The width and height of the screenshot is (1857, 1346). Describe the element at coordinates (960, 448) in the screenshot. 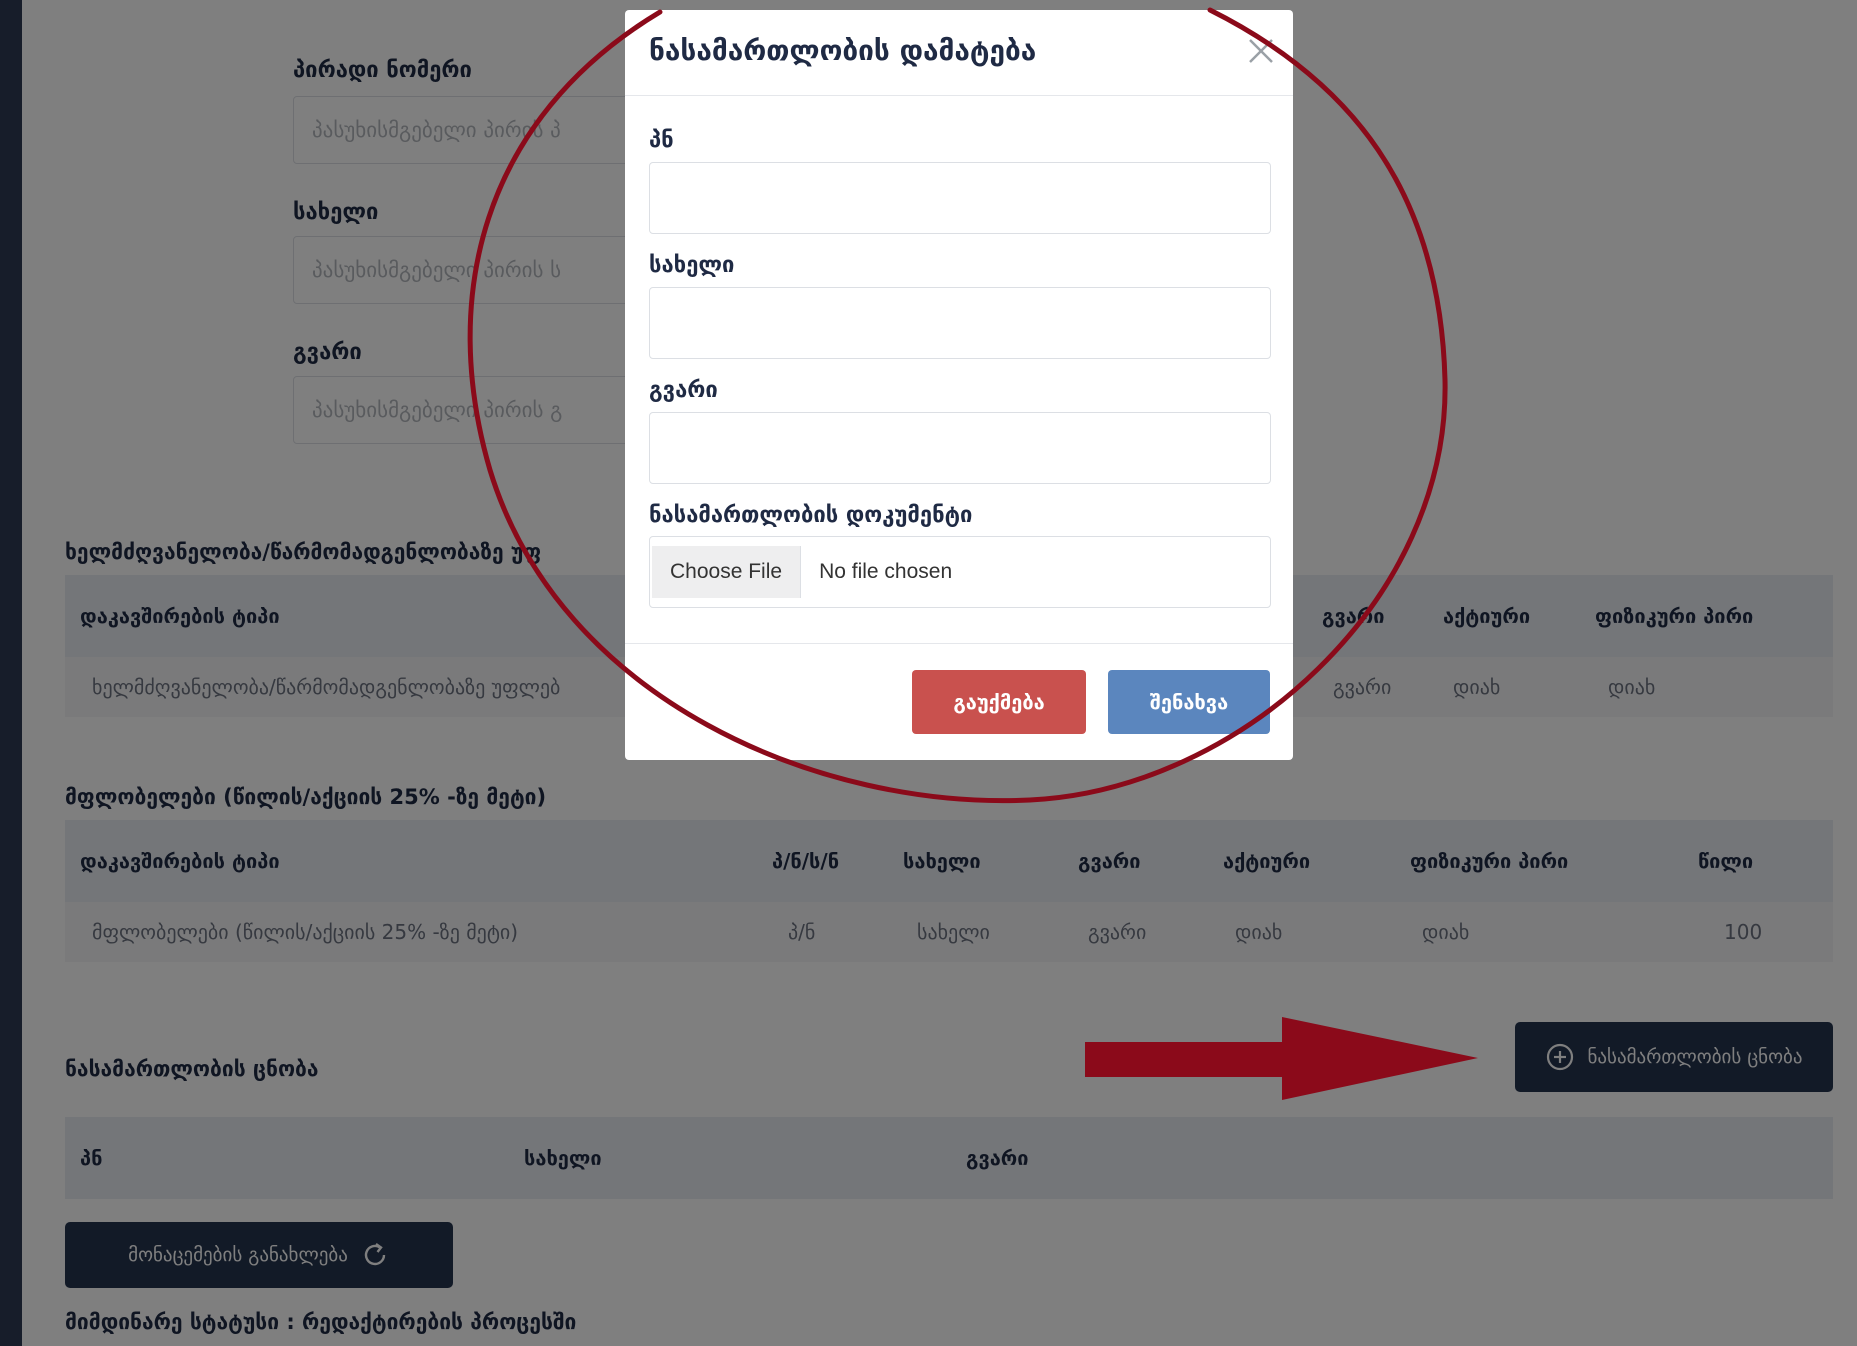

I see `modal-surname-input` at that location.